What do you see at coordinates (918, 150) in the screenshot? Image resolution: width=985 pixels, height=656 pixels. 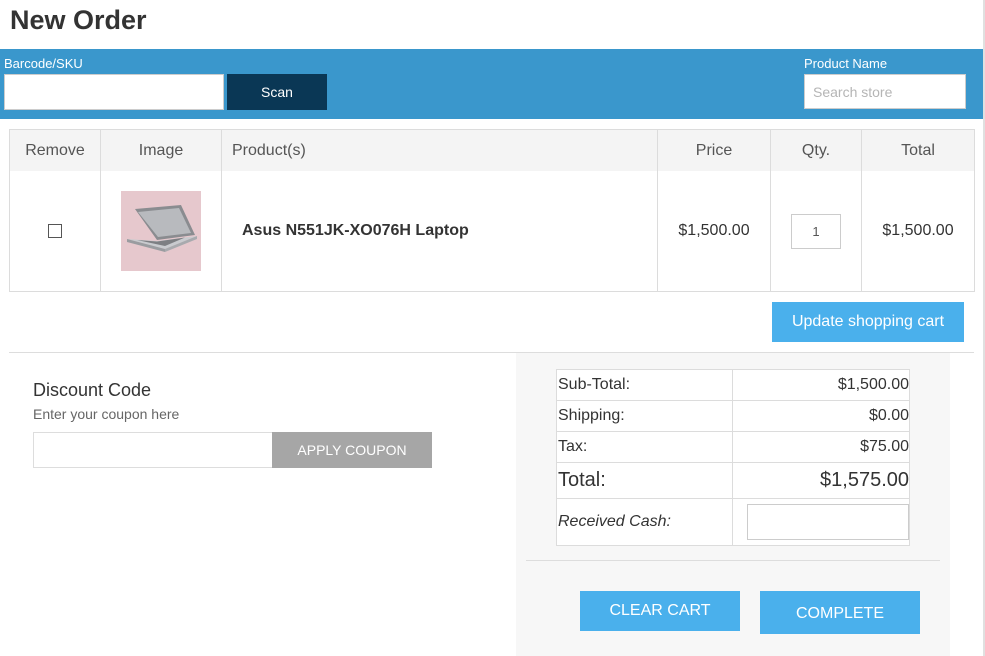 I see `total-header: Total` at bounding box center [918, 150].